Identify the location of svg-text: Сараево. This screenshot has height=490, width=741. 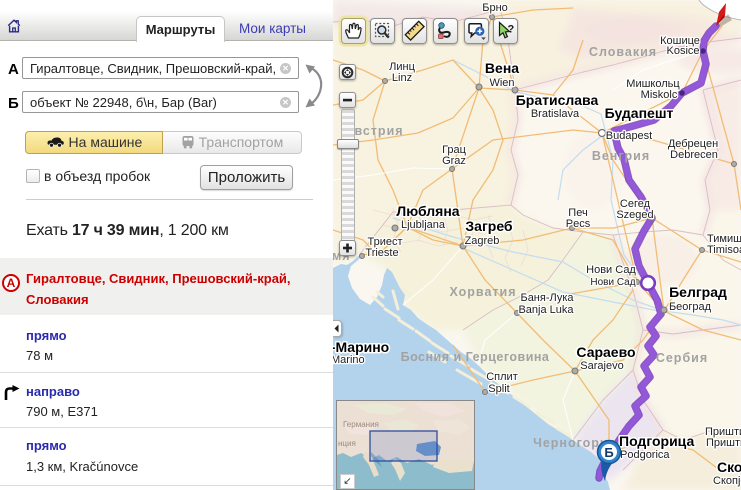
(605, 352).